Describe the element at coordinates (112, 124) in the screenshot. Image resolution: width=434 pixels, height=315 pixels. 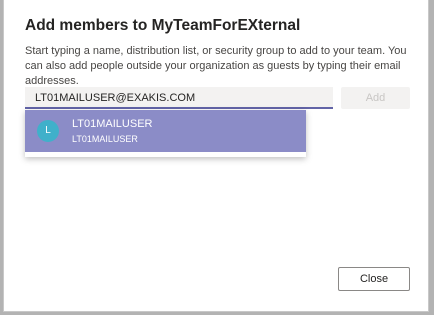
I see `suggestion-name: LT01MAILUSER` at that location.